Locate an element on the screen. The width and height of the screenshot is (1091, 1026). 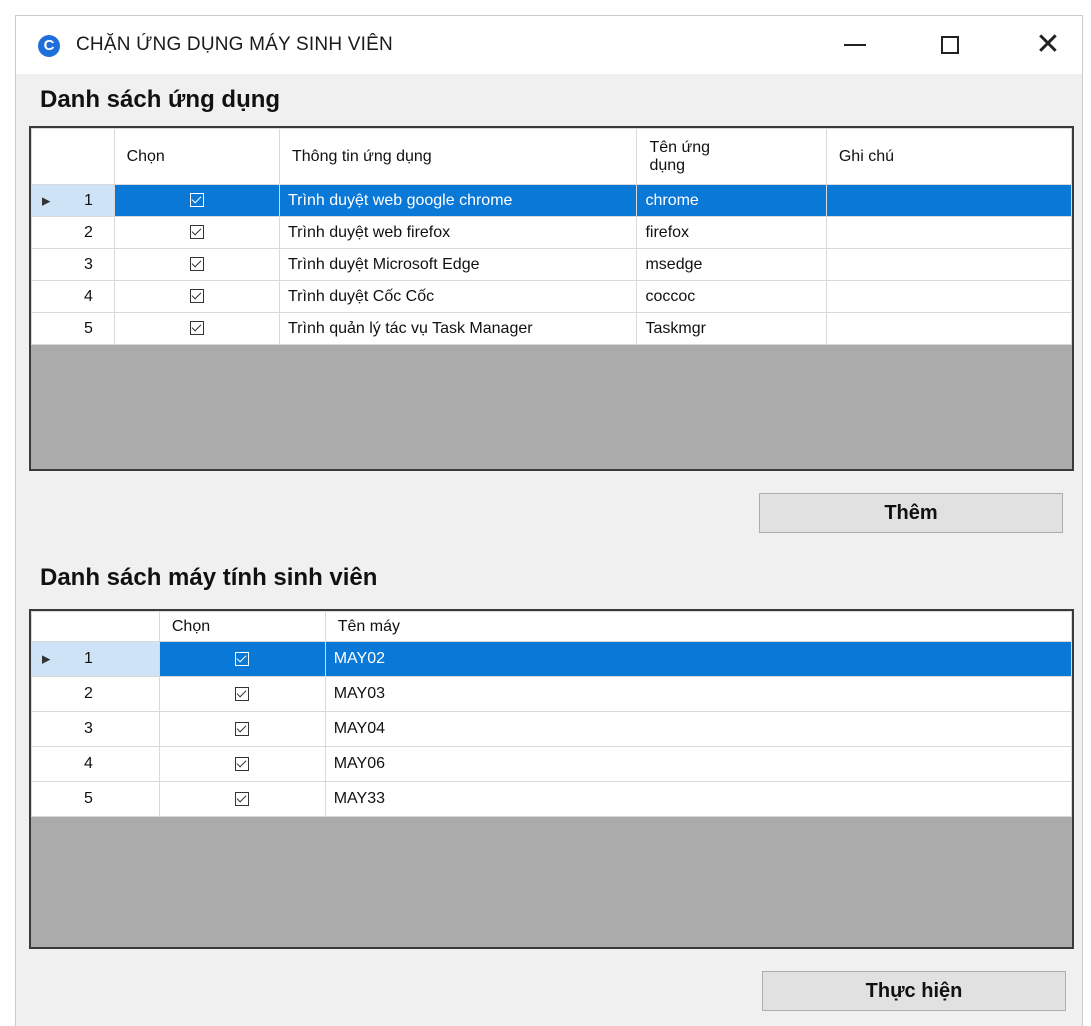
app-info-cell: Trình duyệt Microsoft Edge is located at coordinates (458, 264).